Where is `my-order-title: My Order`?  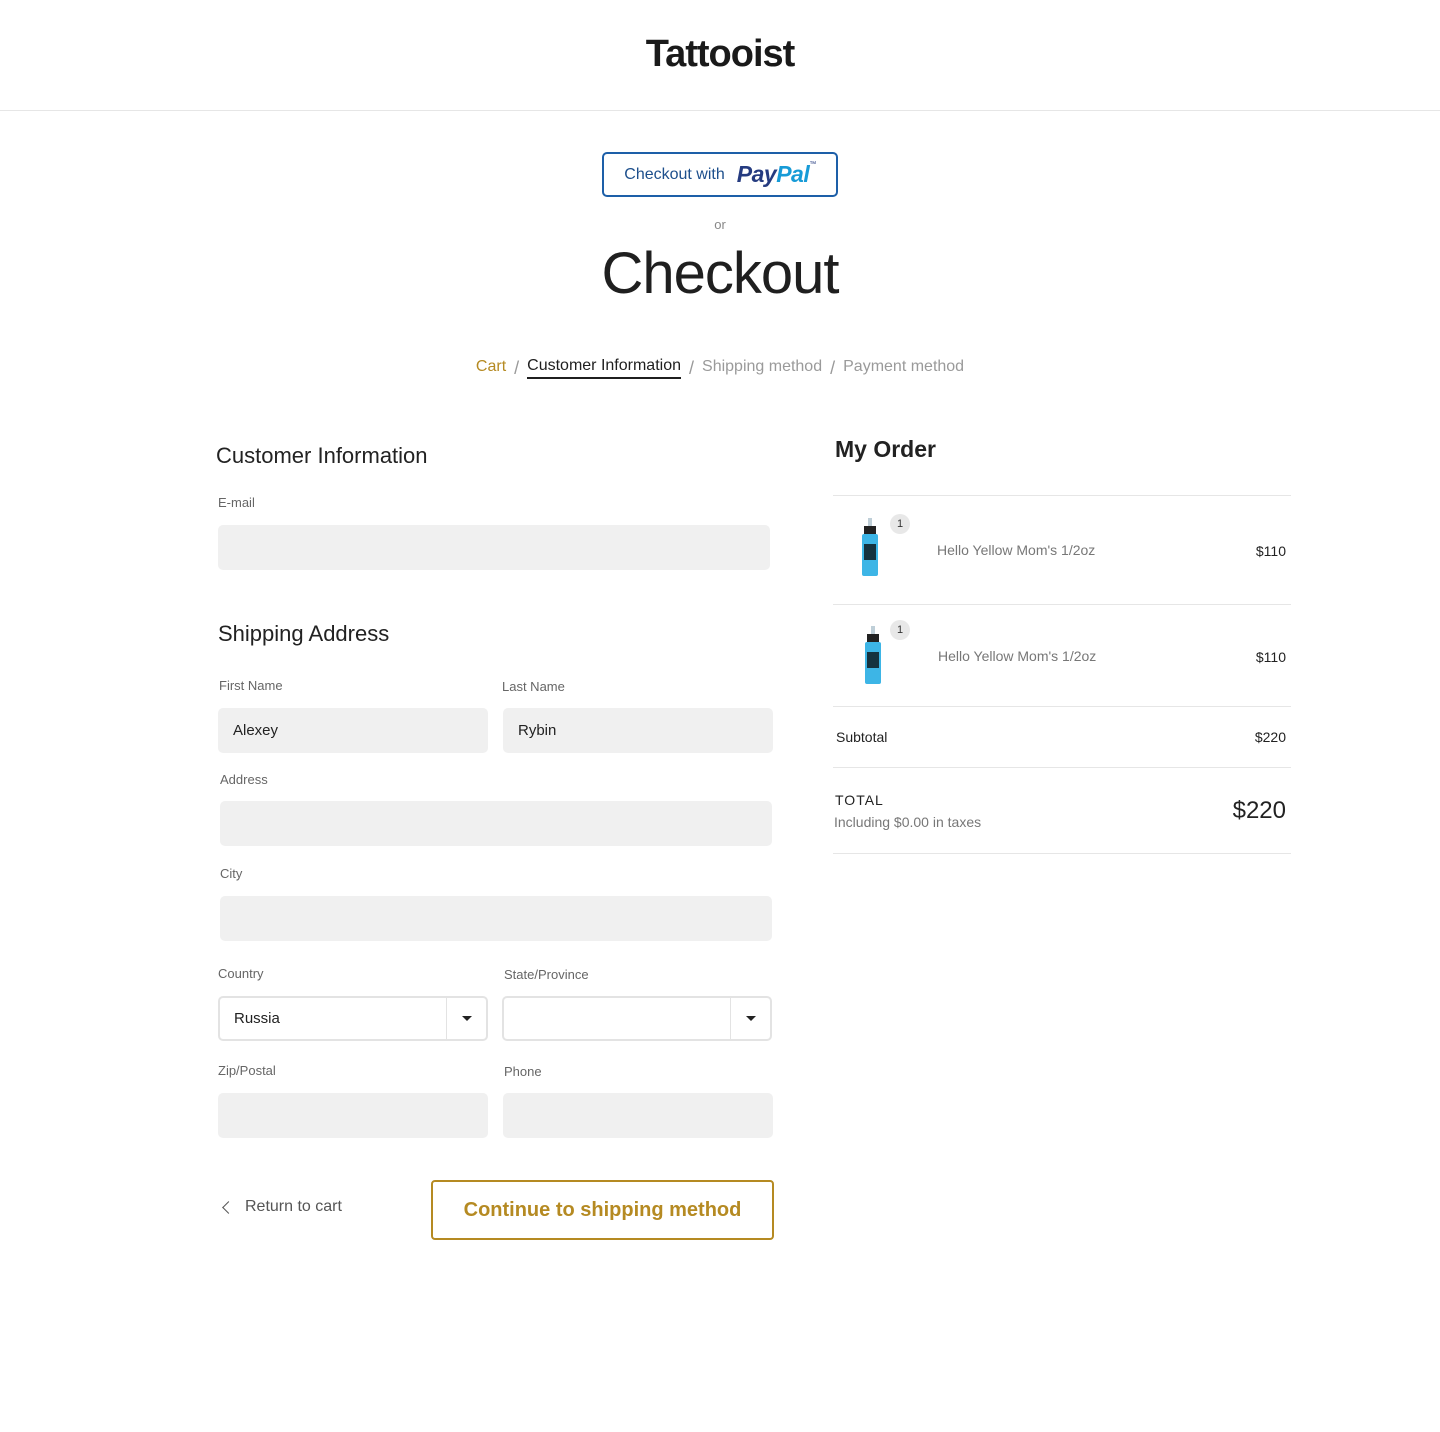 my-order-title: My Order is located at coordinates (885, 449).